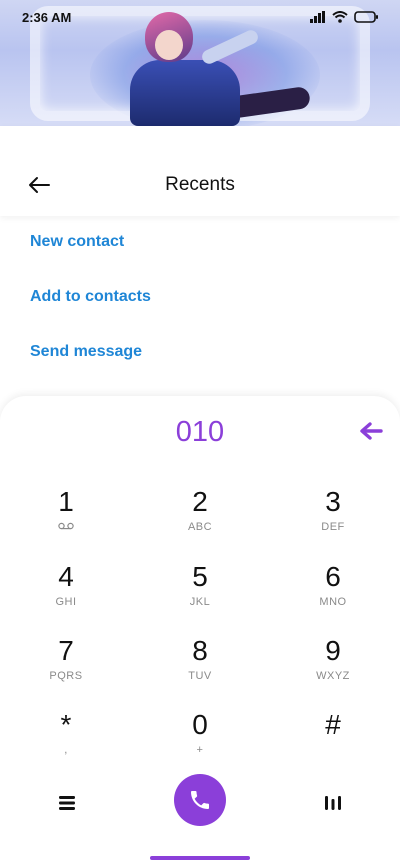 This screenshot has width=400, height=866. Describe the element at coordinates (200, 576) in the screenshot. I see `key-digit: 5` at that location.